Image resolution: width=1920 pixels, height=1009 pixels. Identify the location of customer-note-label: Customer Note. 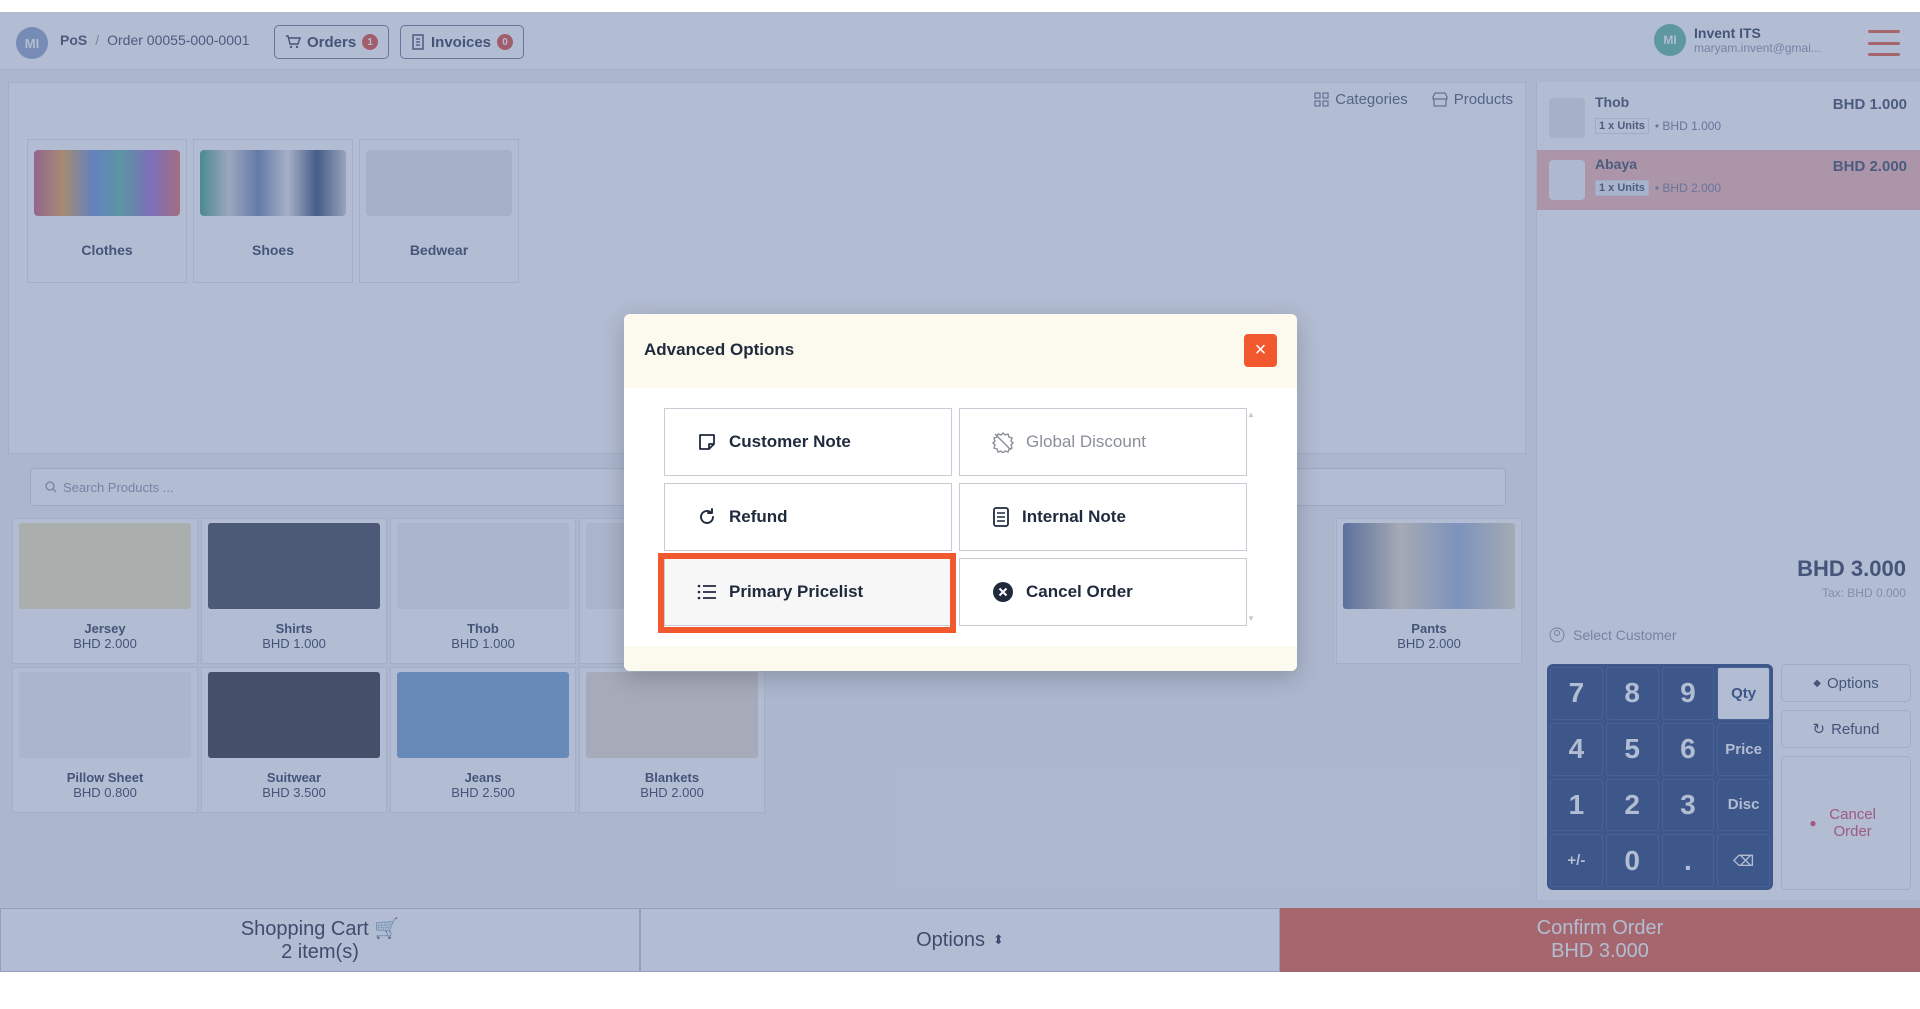
(790, 441).